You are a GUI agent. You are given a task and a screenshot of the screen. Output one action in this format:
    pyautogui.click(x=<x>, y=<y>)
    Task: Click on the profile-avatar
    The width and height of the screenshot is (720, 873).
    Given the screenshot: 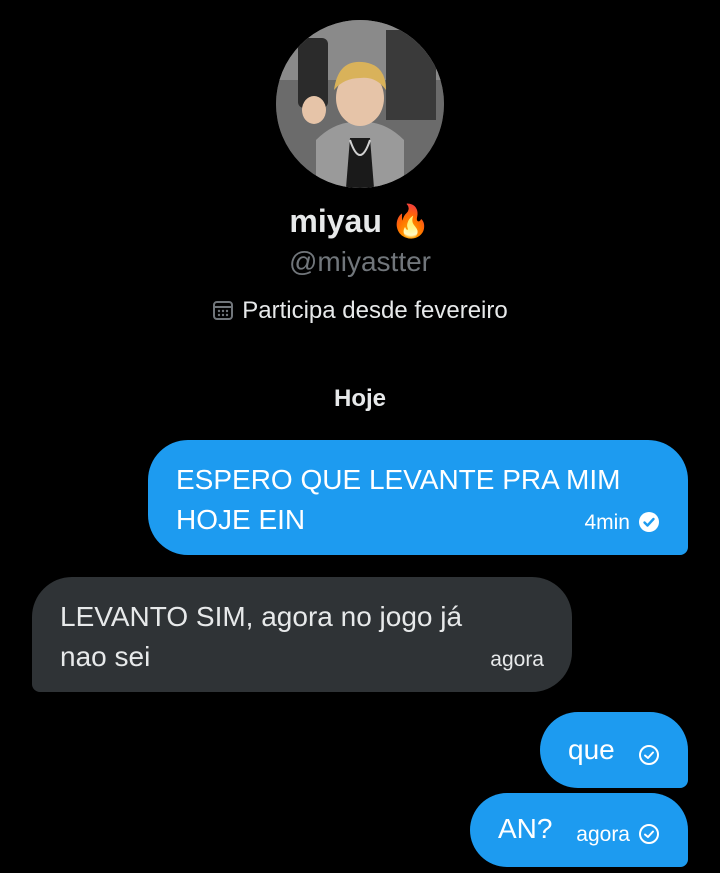 What is the action you would take?
    pyautogui.click(x=360, y=104)
    